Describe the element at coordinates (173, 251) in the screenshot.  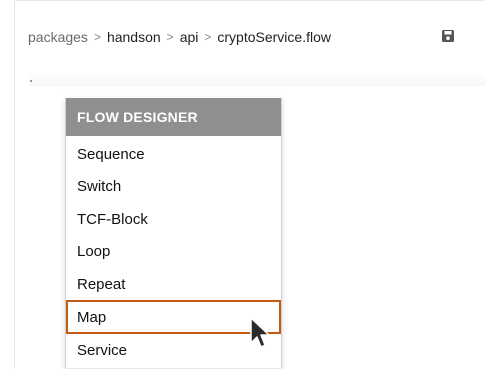
I see `menu-item-loop: Loop` at that location.